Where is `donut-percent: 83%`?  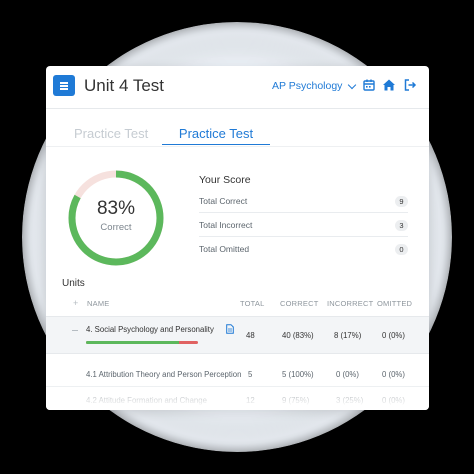 donut-percent: 83% is located at coordinates (116, 208).